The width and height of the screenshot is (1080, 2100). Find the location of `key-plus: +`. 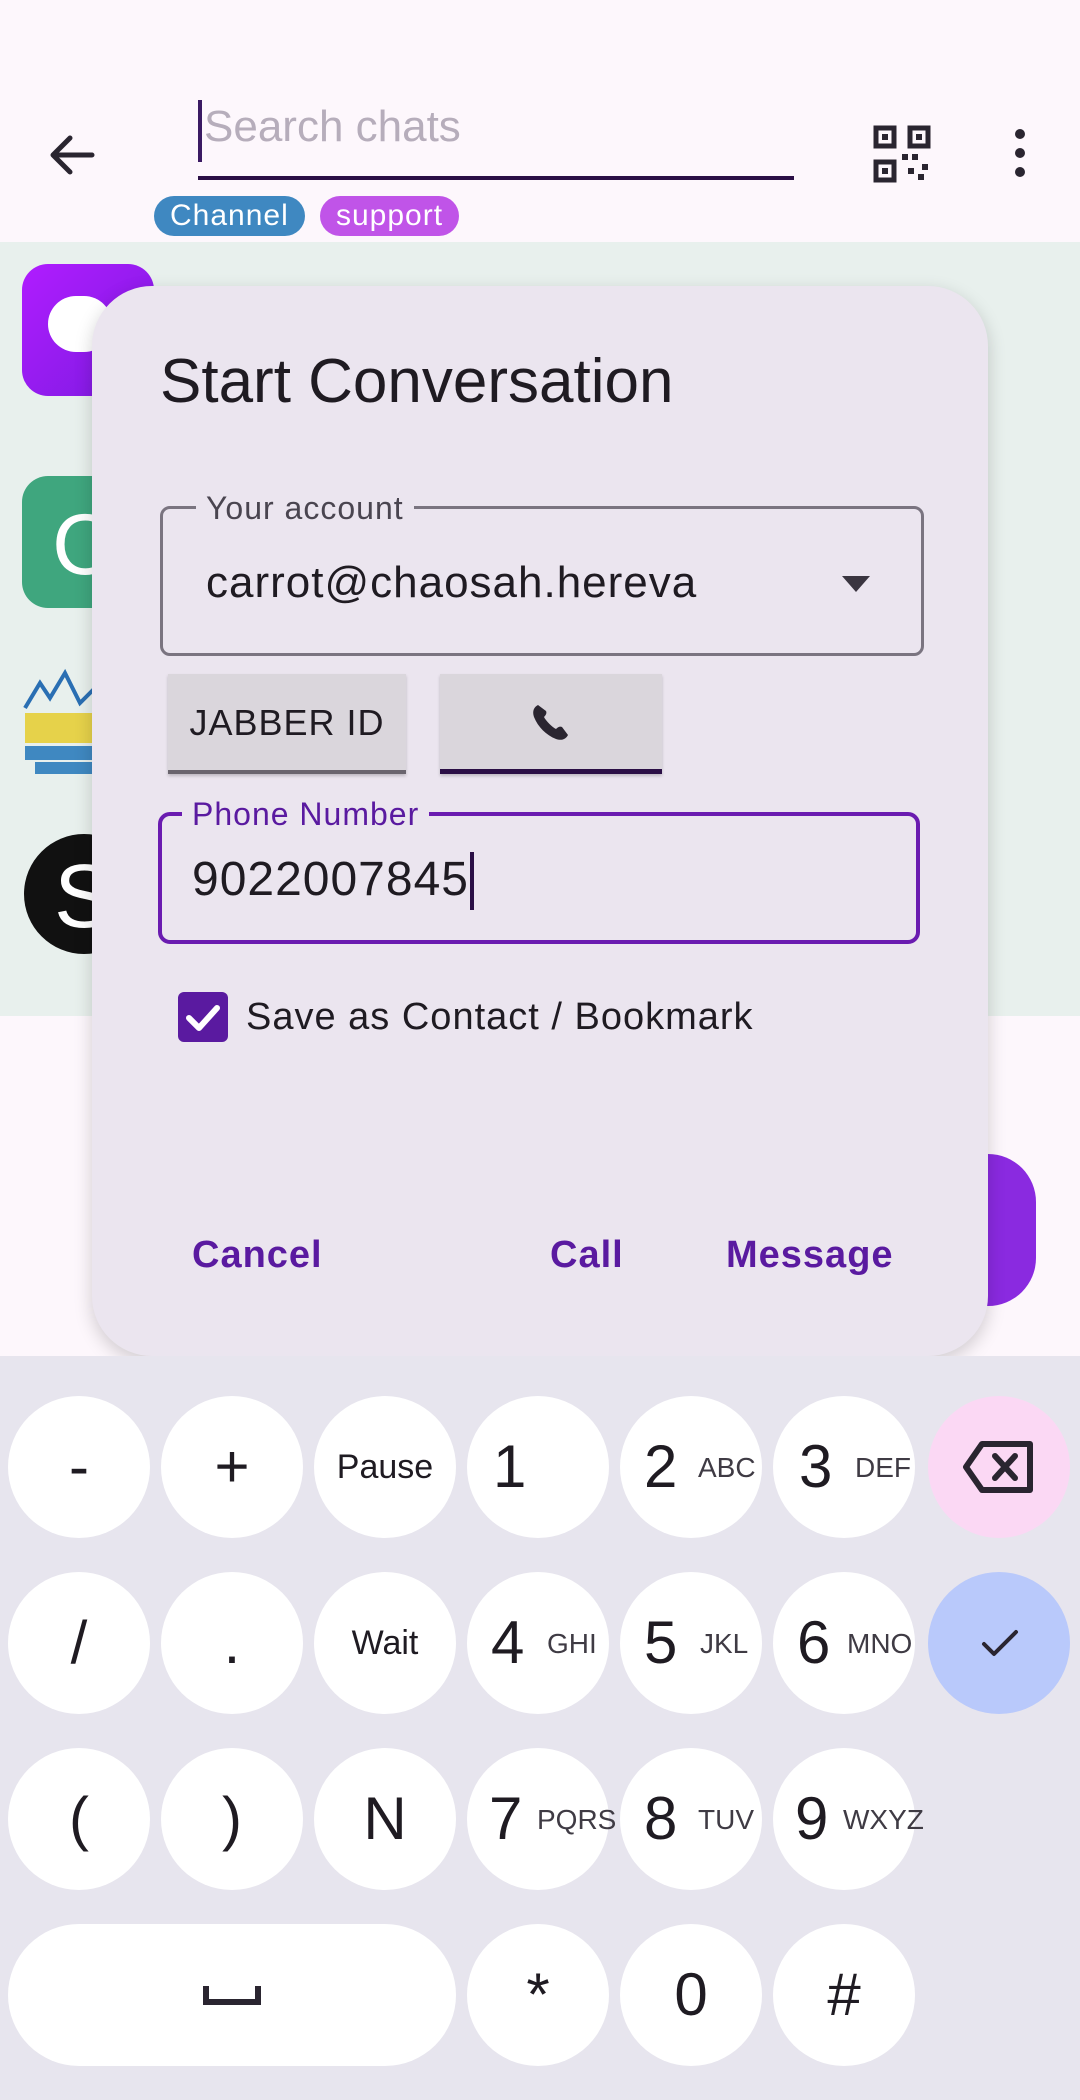

key-plus: + is located at coordinates (232, 1467).